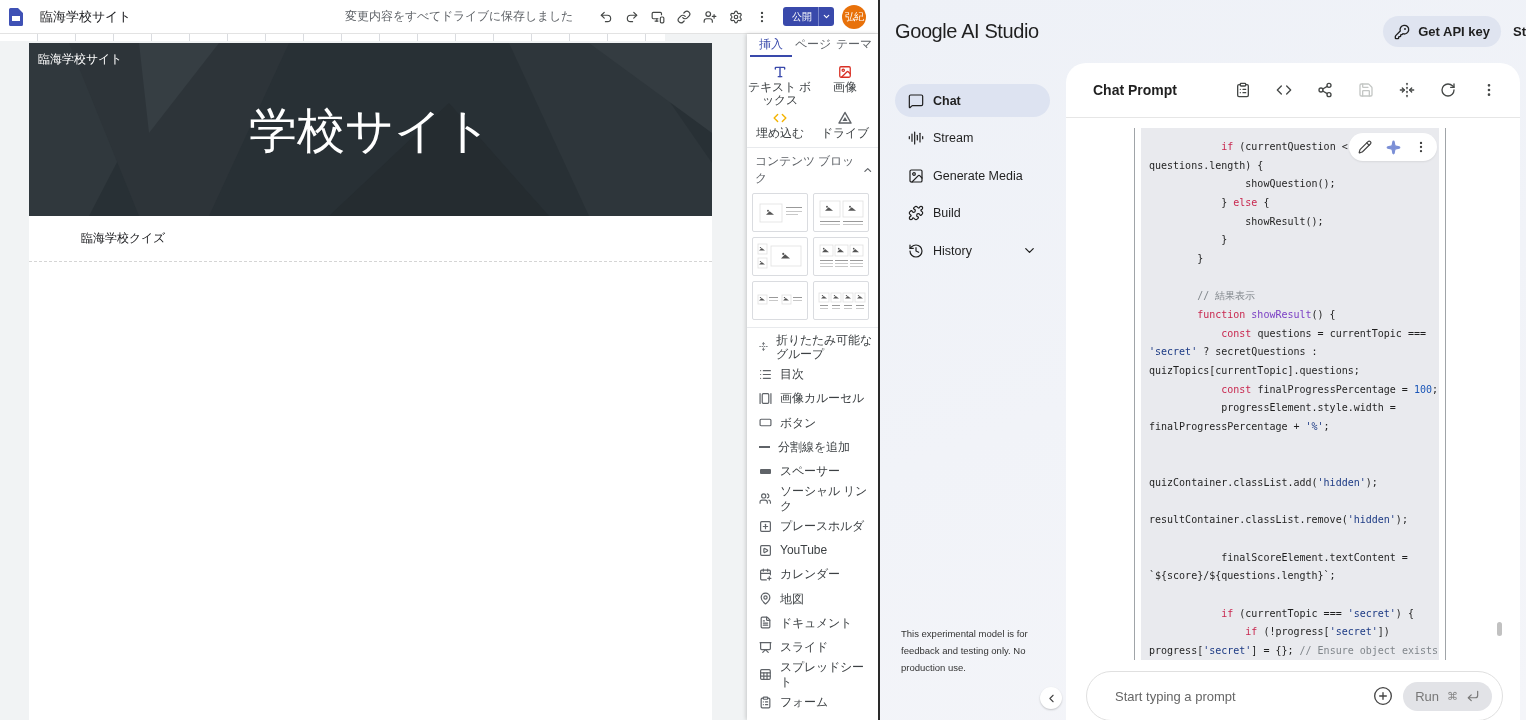  I want to click on prompt-field: Start typing a prompt, so click(1243, 696).